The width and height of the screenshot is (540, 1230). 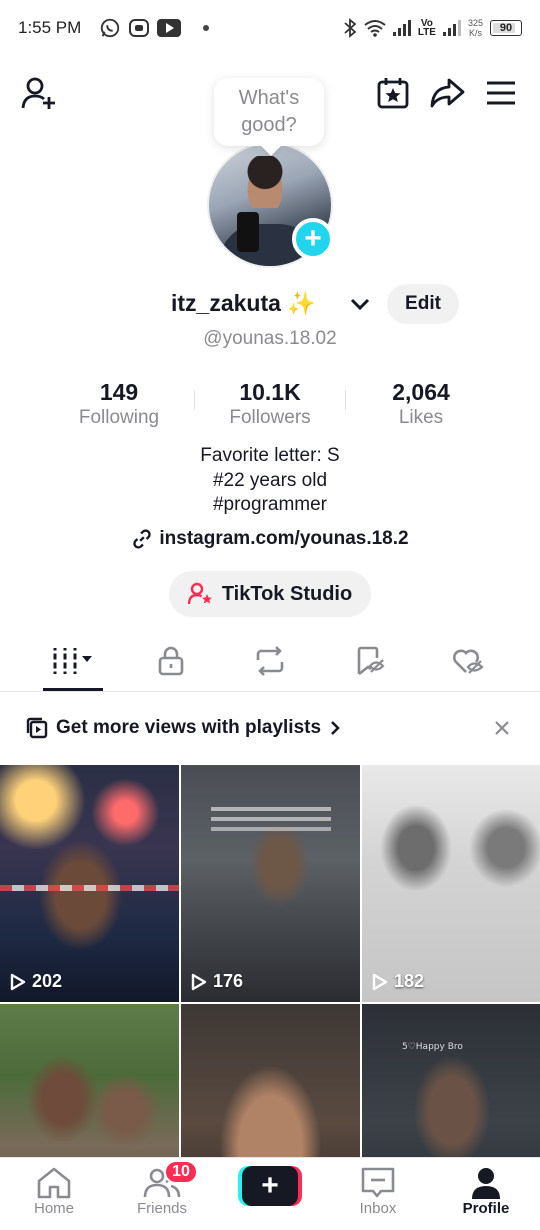 I want to click on profile-tabs, so click(x=270, y=664).